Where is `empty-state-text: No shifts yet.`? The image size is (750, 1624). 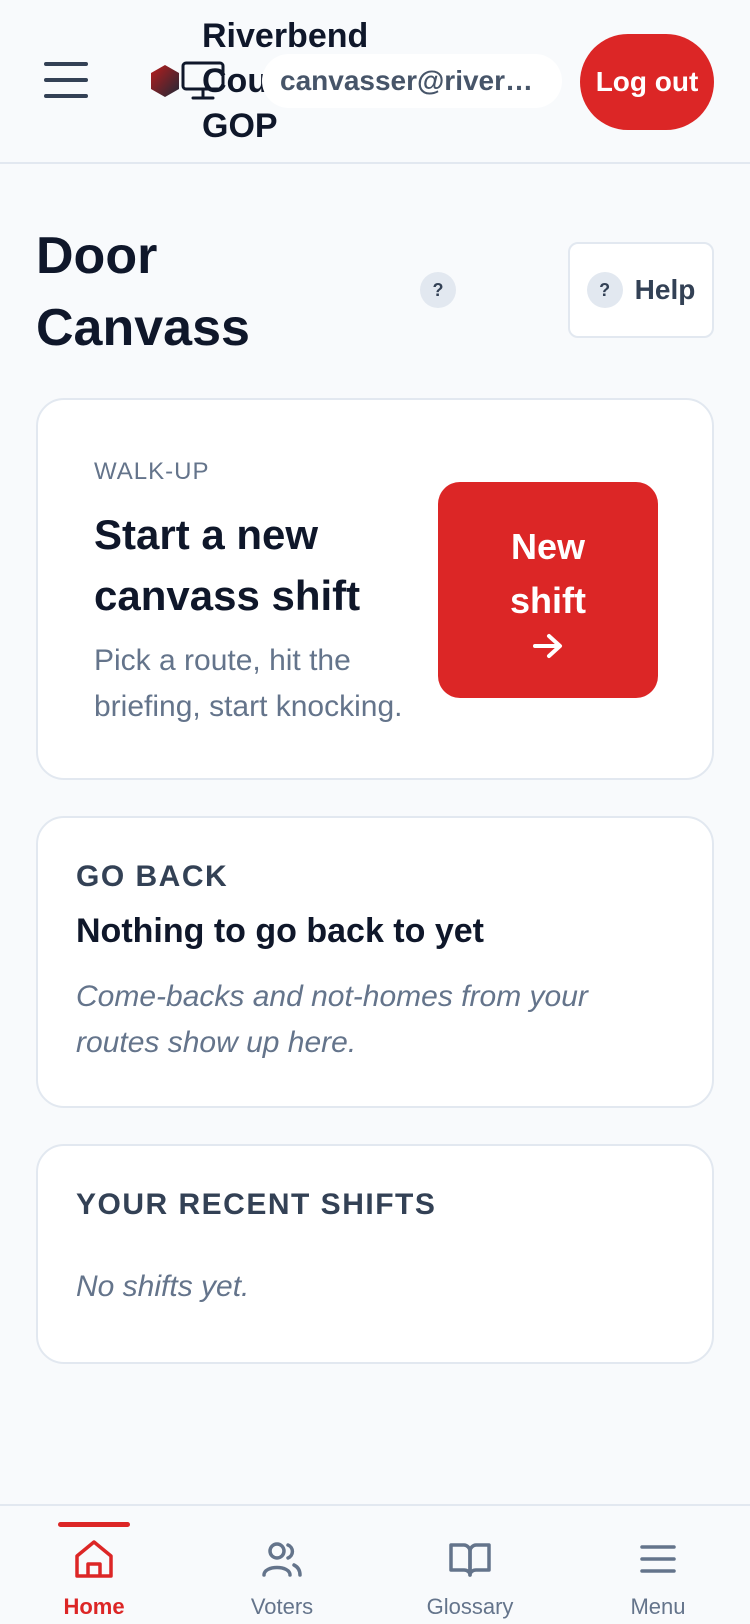
empty-state-text: No shifts yet. is located at coordinates (163, 1286).